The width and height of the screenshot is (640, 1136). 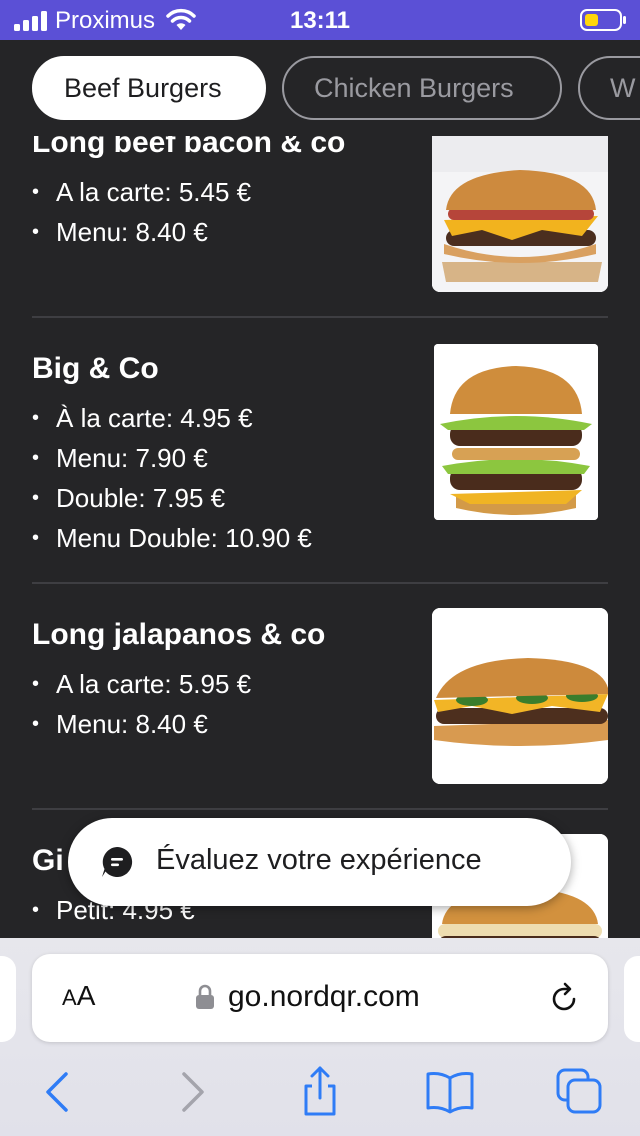 I want to click on reload-icon, so click(x=564, y=998).